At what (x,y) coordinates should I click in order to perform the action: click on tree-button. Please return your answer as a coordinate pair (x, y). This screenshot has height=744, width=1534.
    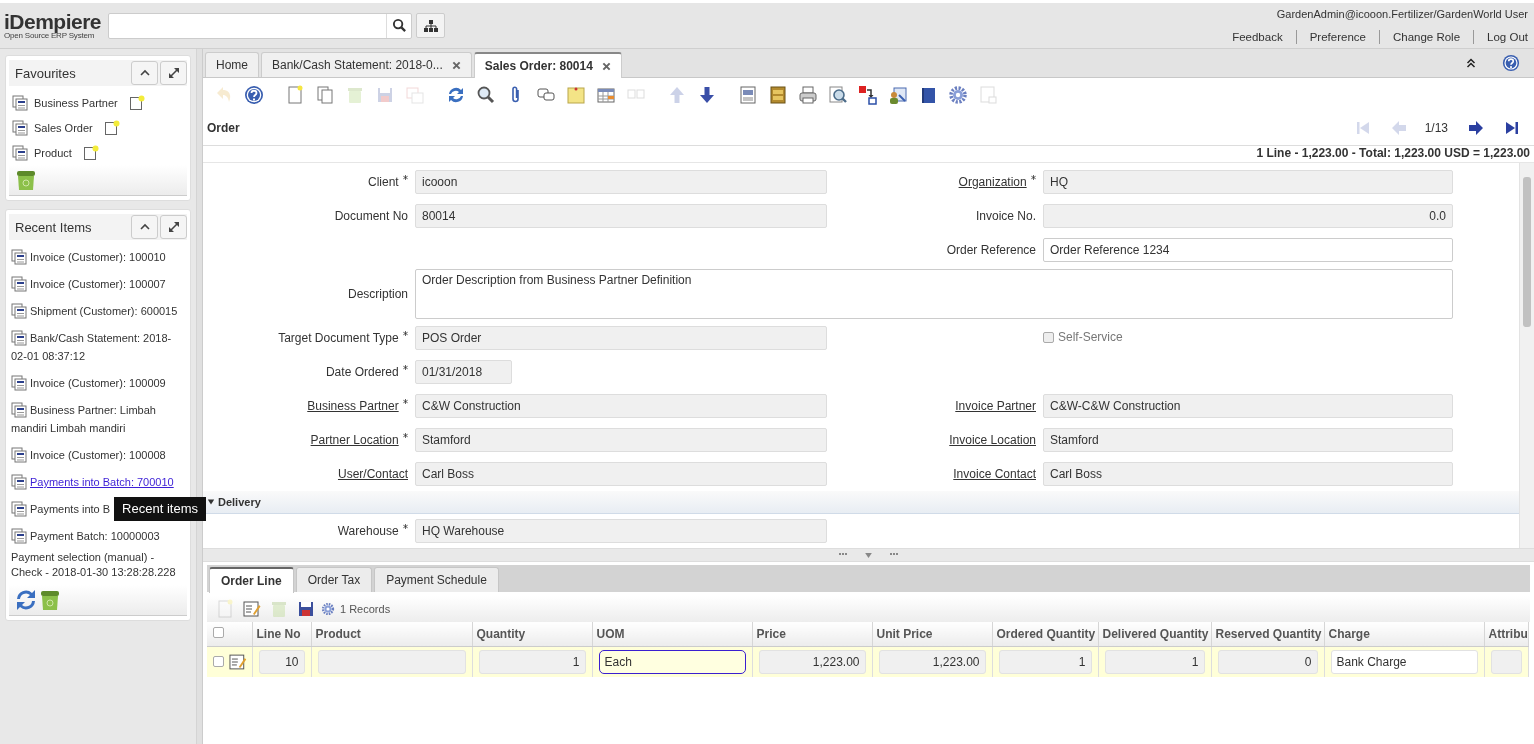
    Looking at the image, I should click on (430, 25).